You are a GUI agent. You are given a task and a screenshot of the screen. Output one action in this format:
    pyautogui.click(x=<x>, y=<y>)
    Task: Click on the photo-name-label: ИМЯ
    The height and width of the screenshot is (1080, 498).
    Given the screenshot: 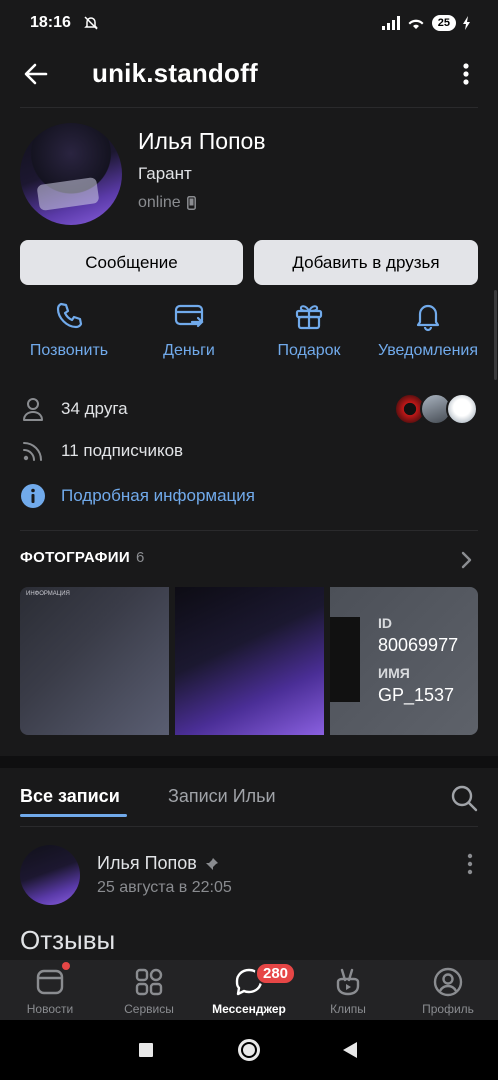 What is the action you would take?
    pyautogui.click(x=394, y=673)
    